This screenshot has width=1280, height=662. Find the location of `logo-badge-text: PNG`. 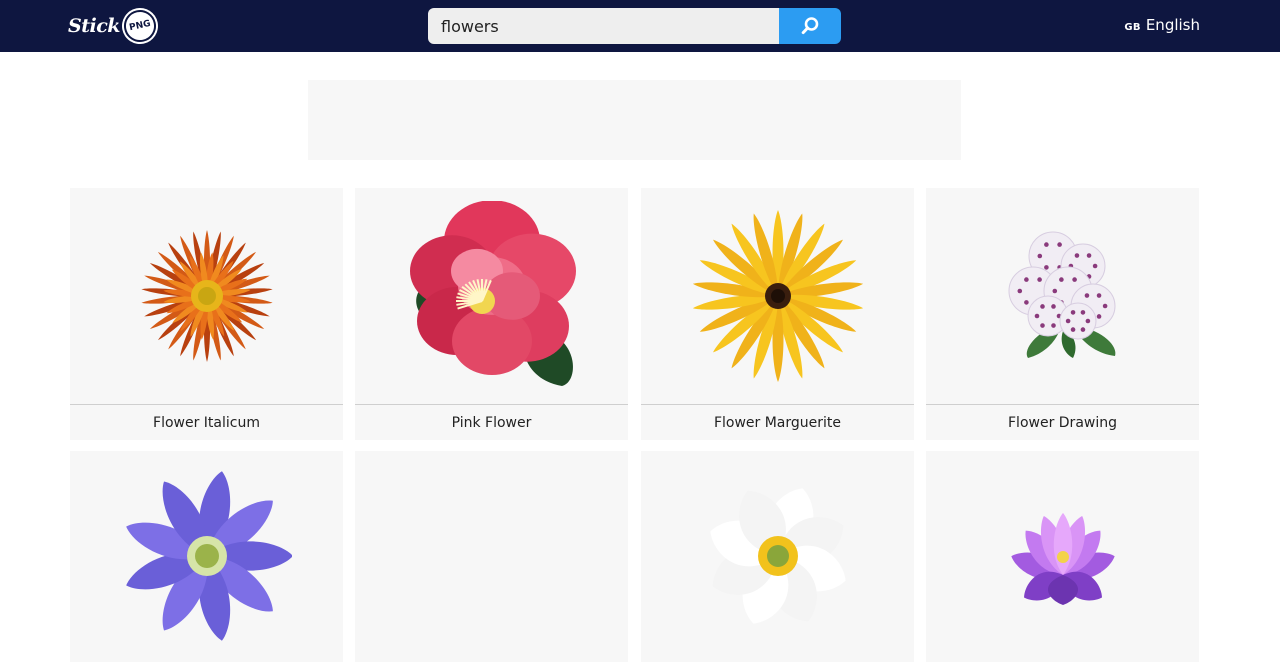

logo-badge-text: PNG is located at coordinates (140, 26).